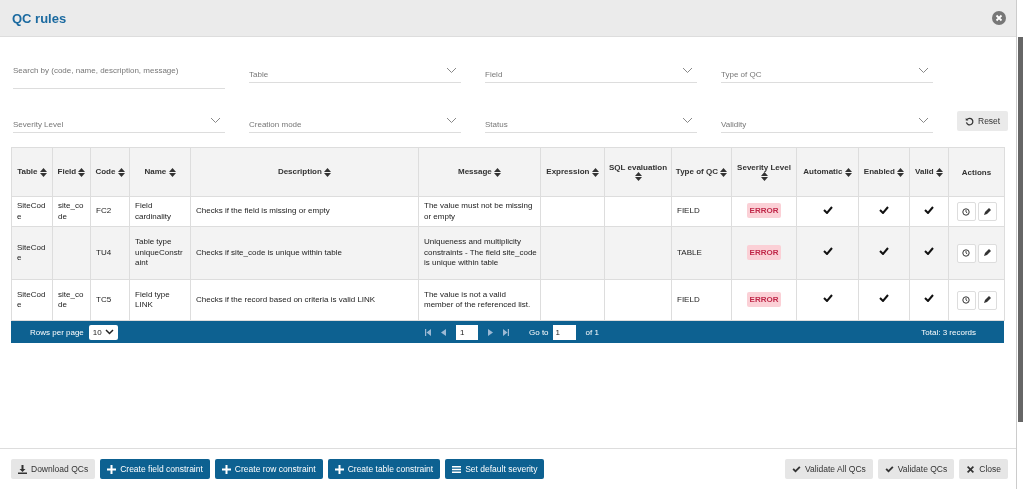 The height and width of the screenshot is (489, 1024). I want to click on search-field: Search by (code, name, description, message), so click(119, 74).